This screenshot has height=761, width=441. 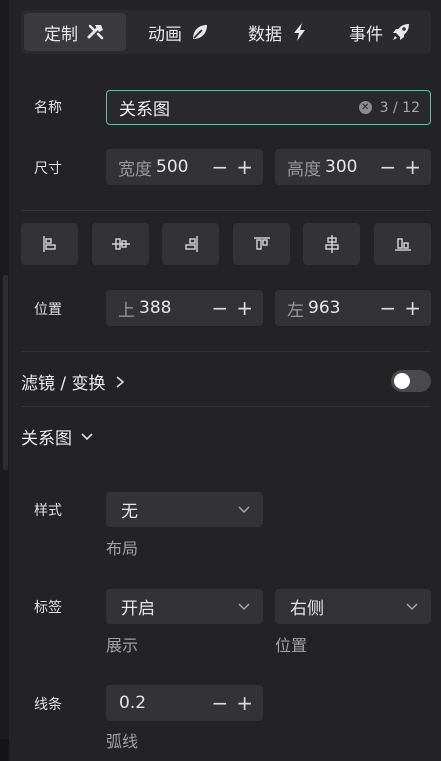 I want to click on height-stepper: 高度 300 − +, so click(x=353, y=167).